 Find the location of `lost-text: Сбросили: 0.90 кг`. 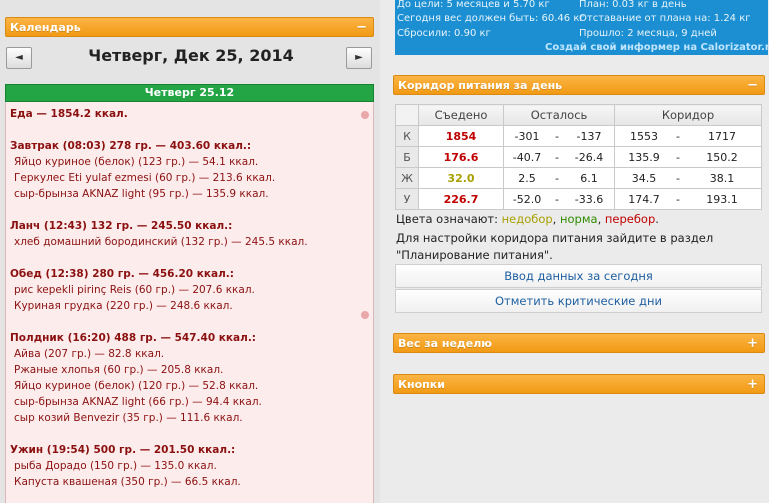

lost-text: Сбросили: 0.90 кг is located at coordinates (444, 33).